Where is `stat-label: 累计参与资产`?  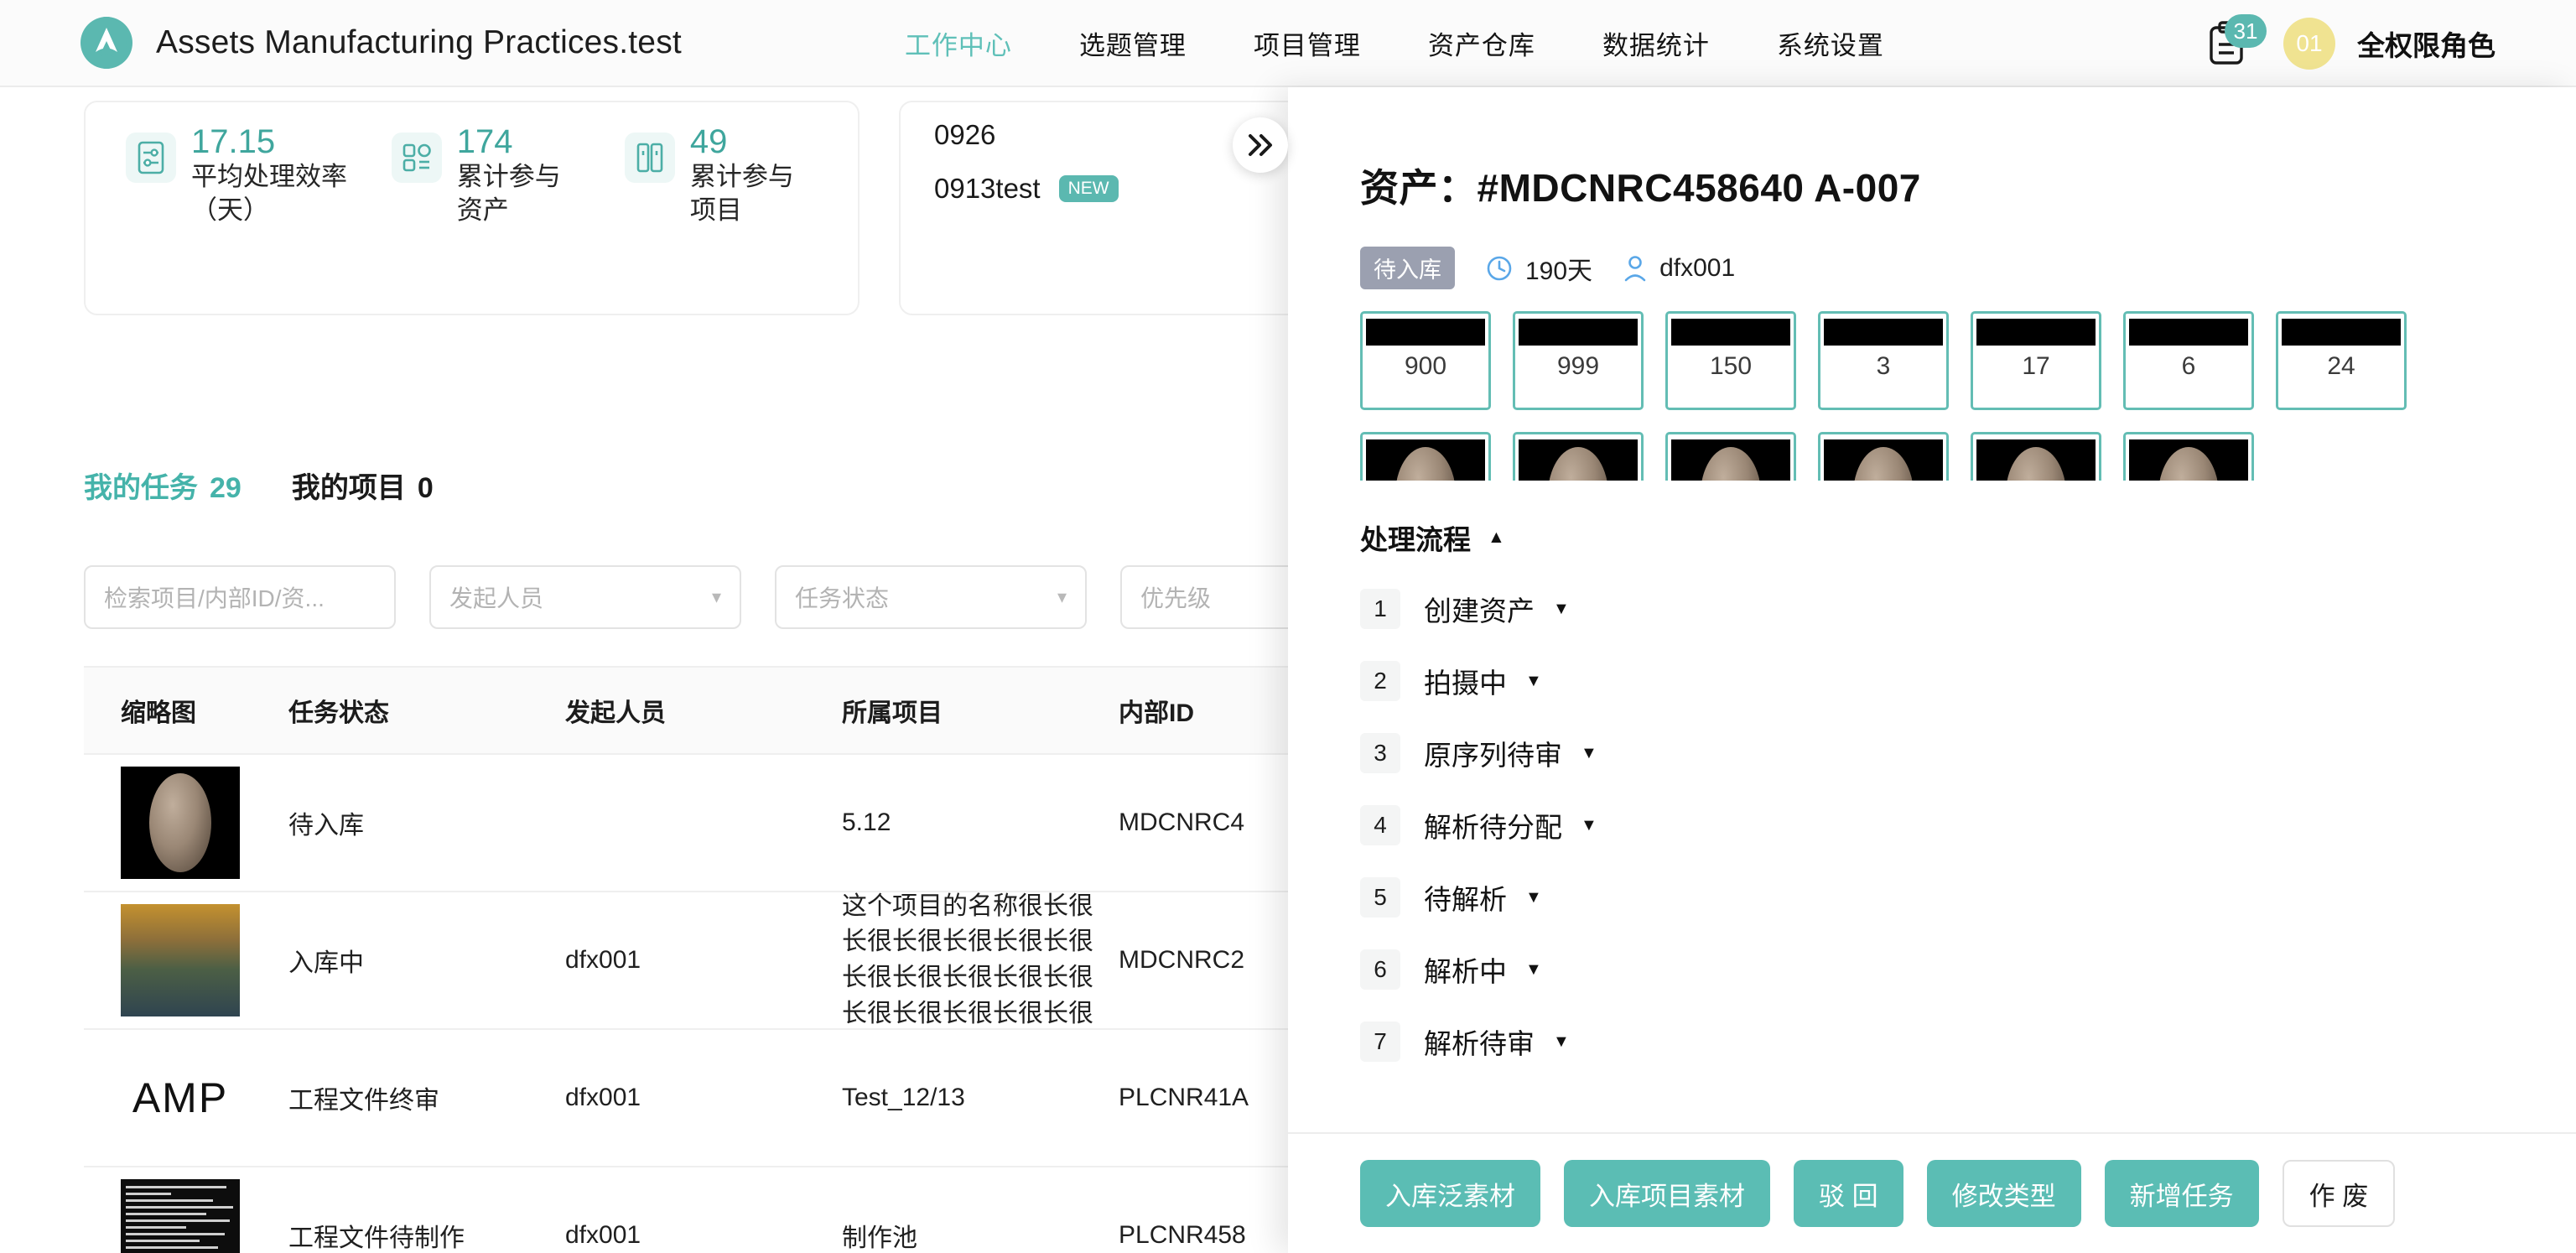
stat-label: 累计参与资产 is located at coordinates (508, 194).